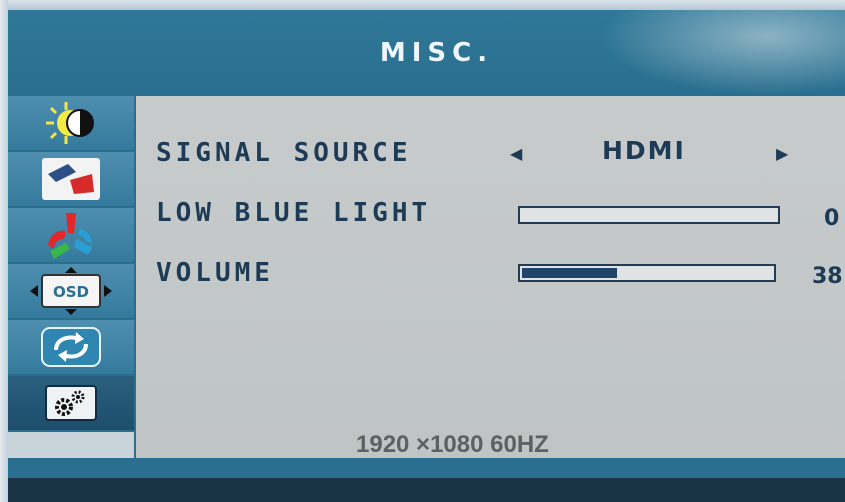 The height and width of the screenshot is (502, 845). I want to click on signal-source-value: HDMI, so click(644, 150).